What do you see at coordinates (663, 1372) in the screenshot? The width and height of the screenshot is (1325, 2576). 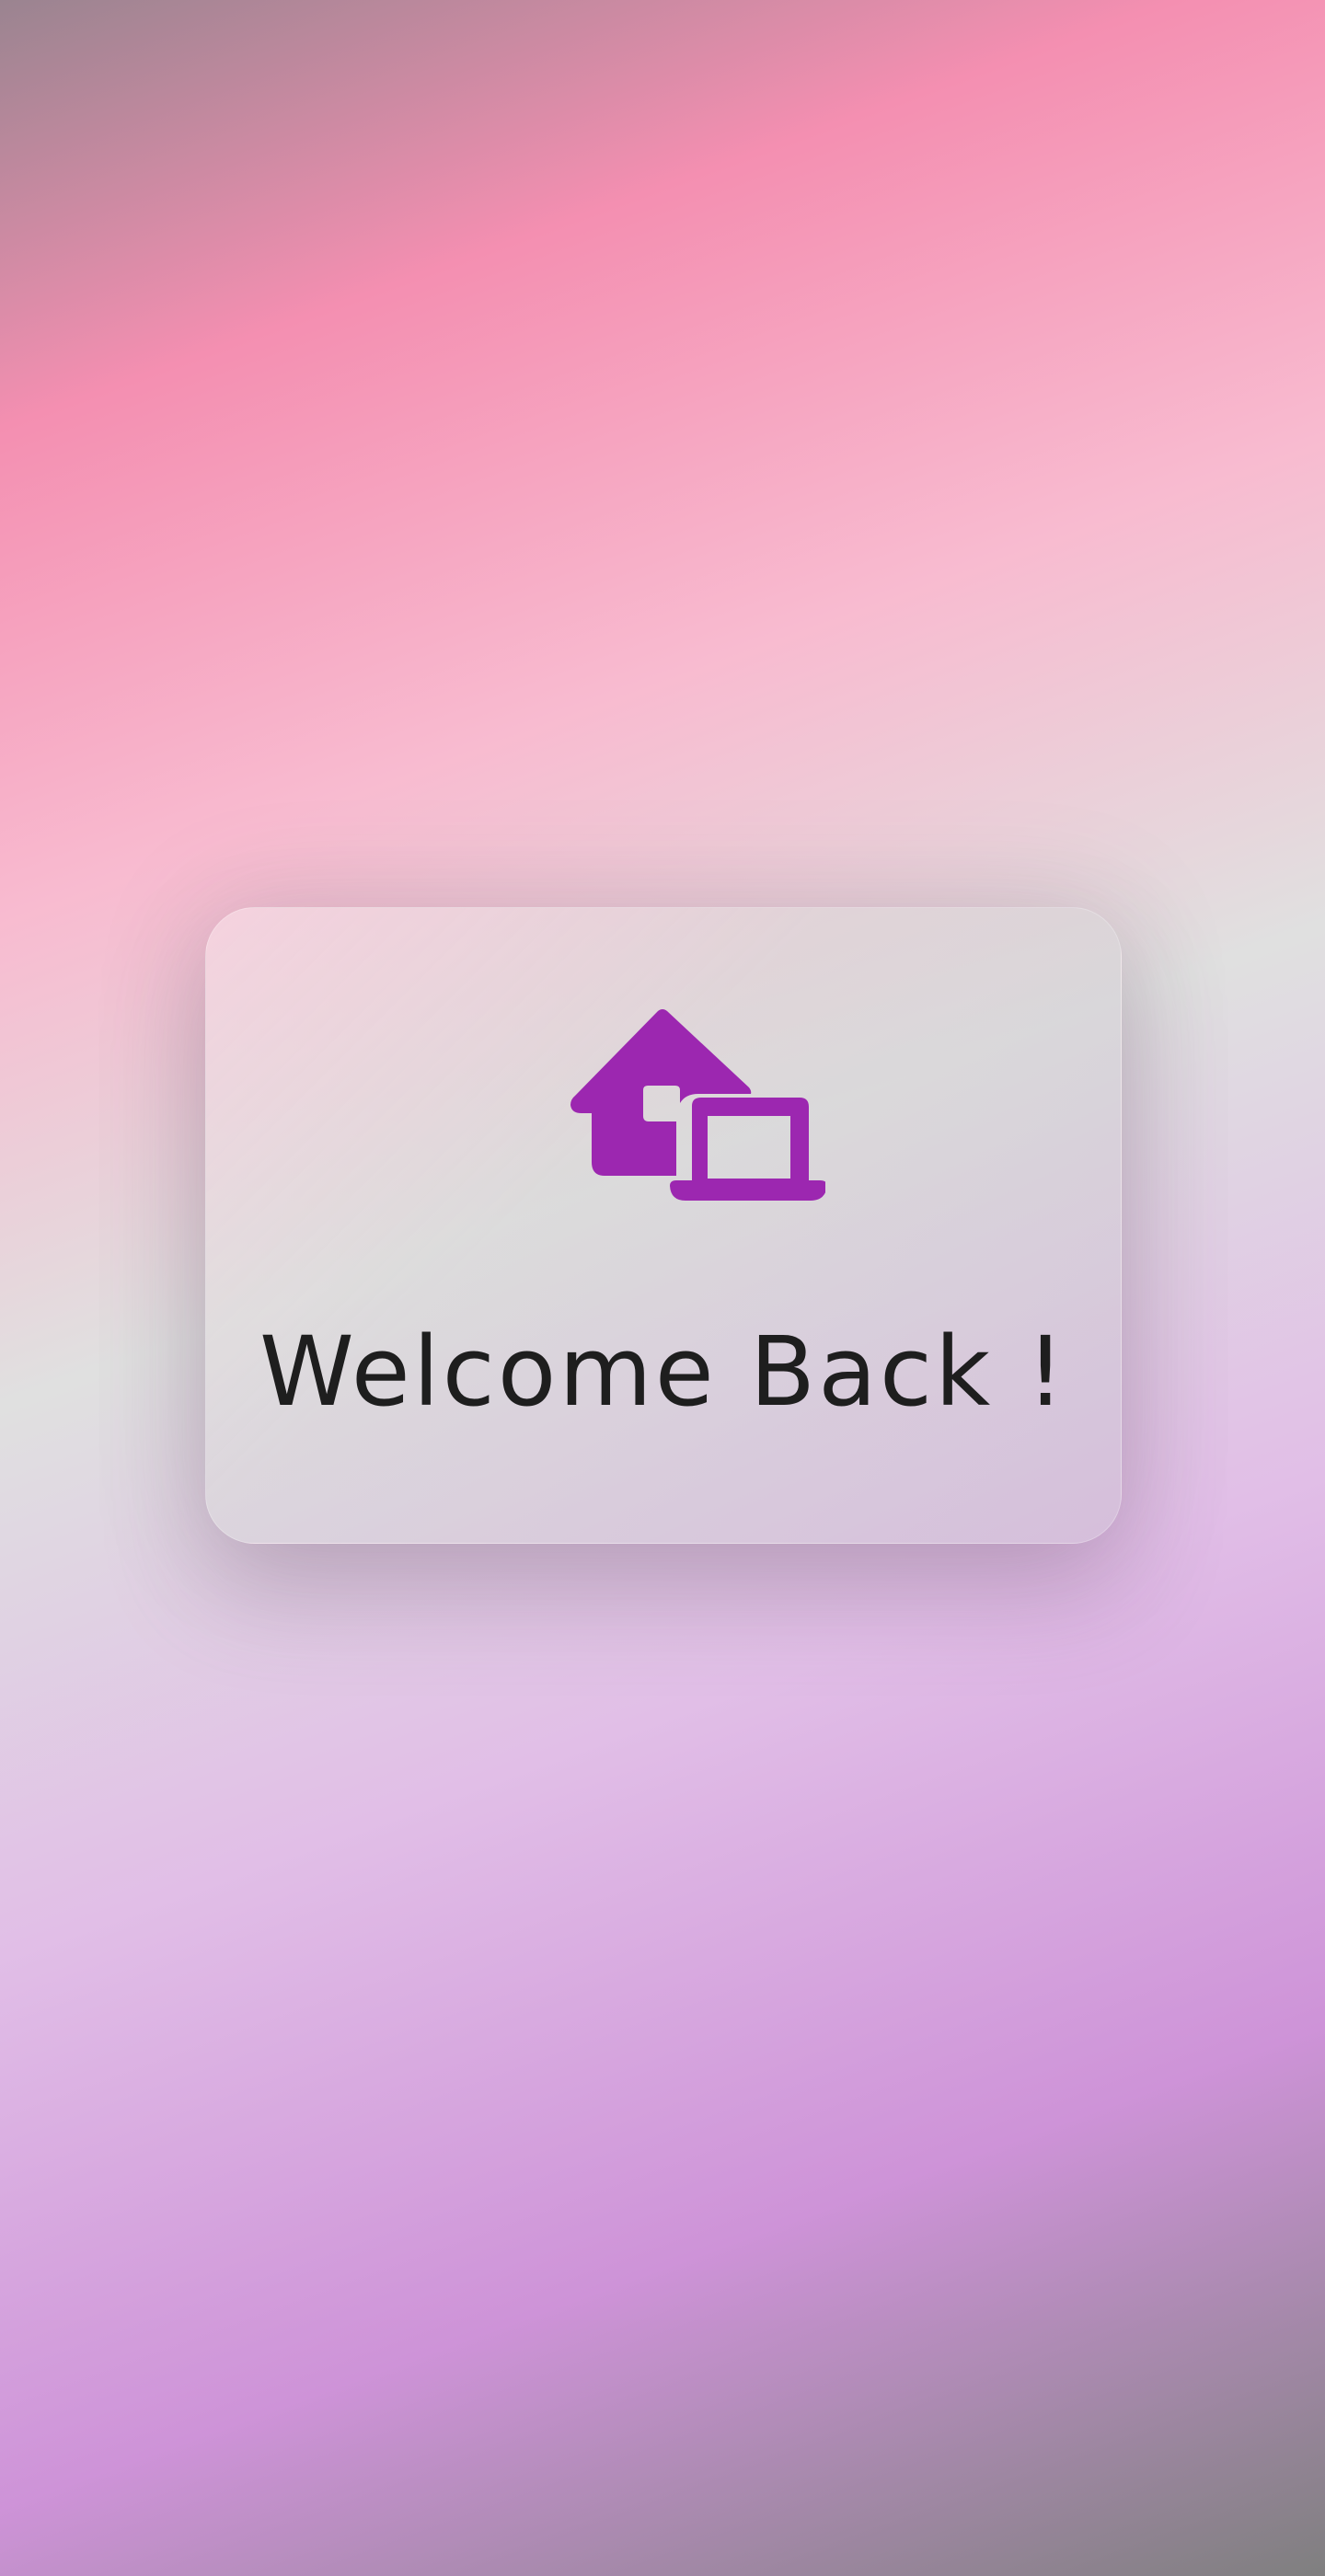 I see `welcome-title: Welcome Back !` at bounding box center [663, 1372].